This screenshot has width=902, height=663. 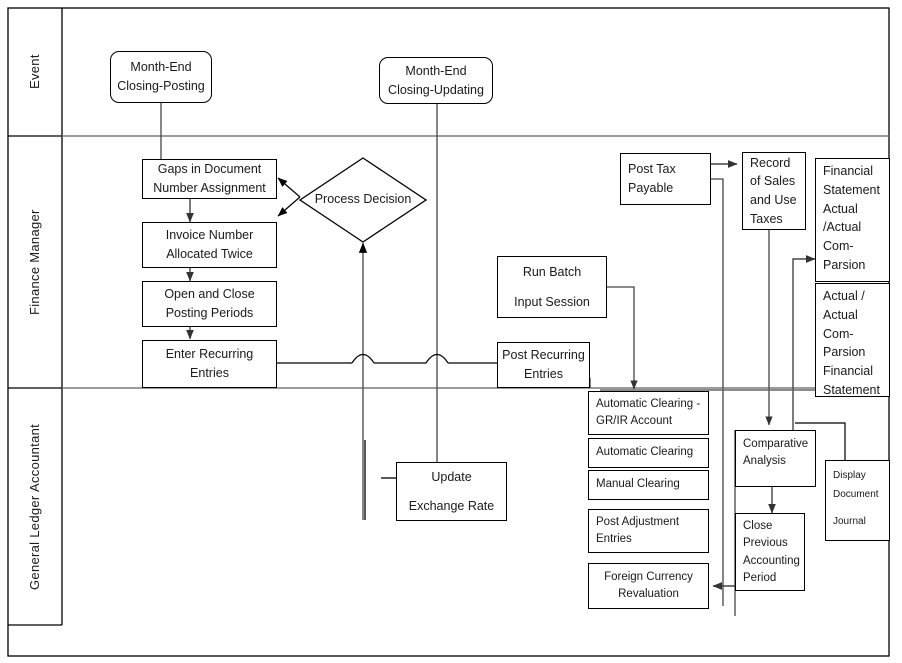 I want to click on node-invoice-number-allocated-twice: Invoice Number Allocated Twice, so click(x=209, y=245).